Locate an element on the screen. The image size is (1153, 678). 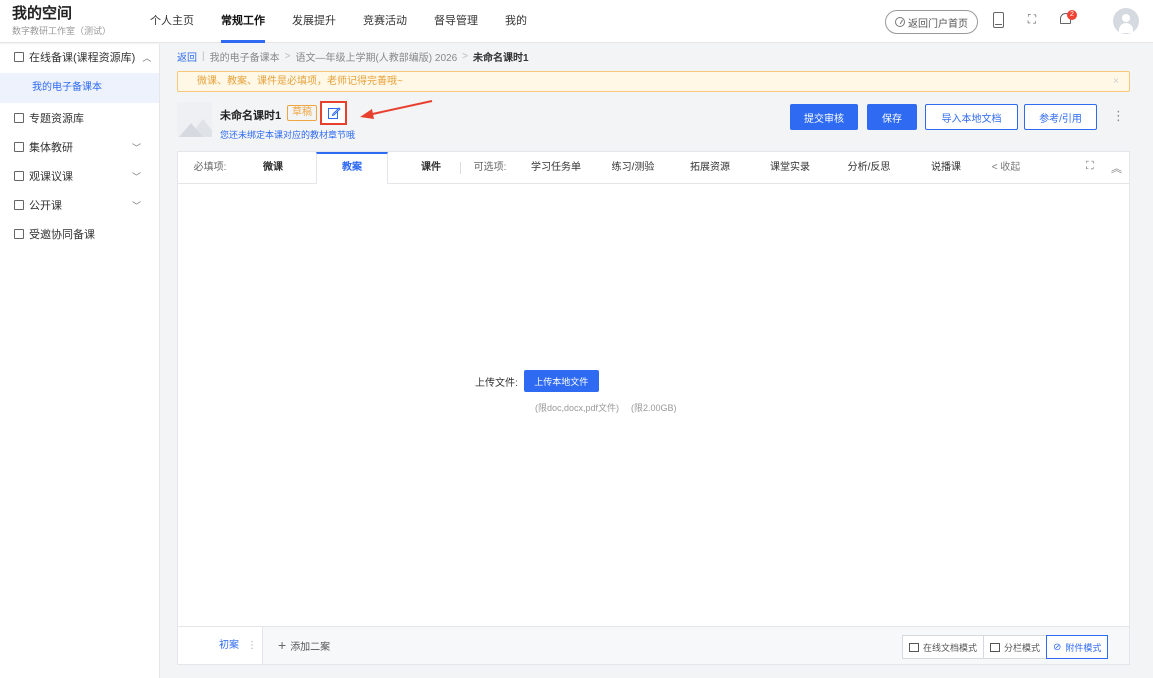
draft-menu-icon: ⋮ is located at coordinates (252, 645).